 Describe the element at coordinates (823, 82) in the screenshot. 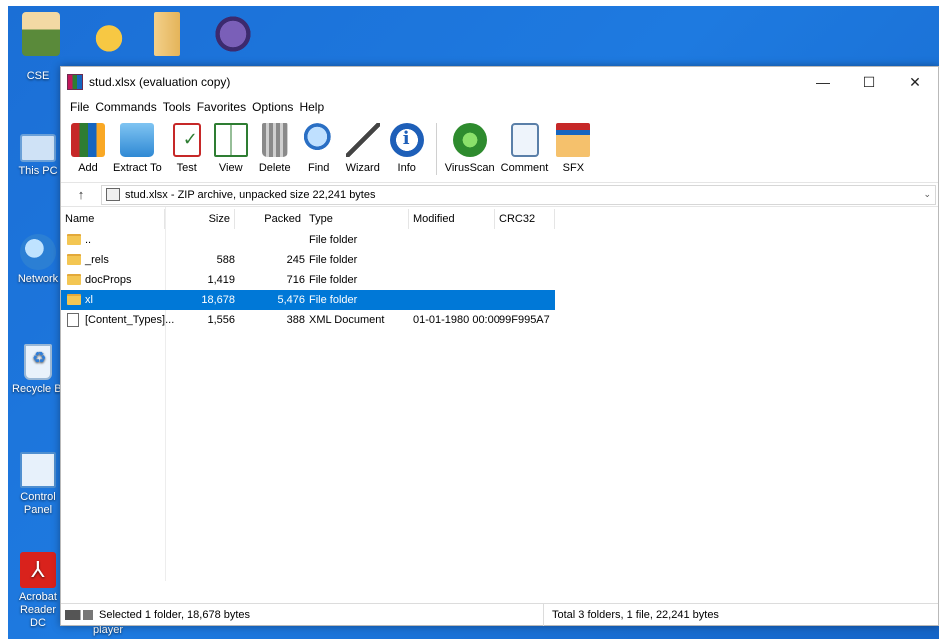

I see `minimize-button: —` at that location.